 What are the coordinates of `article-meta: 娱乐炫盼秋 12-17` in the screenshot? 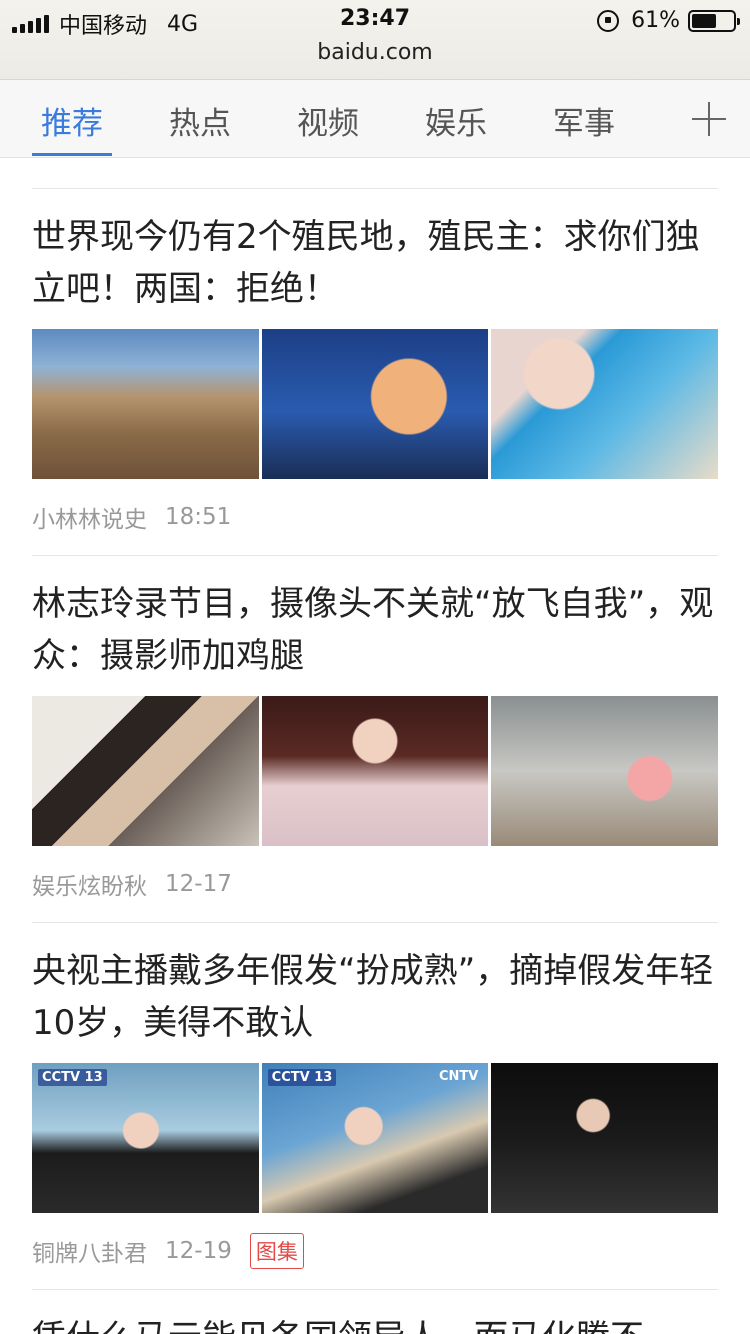 It's located at (375, 884).